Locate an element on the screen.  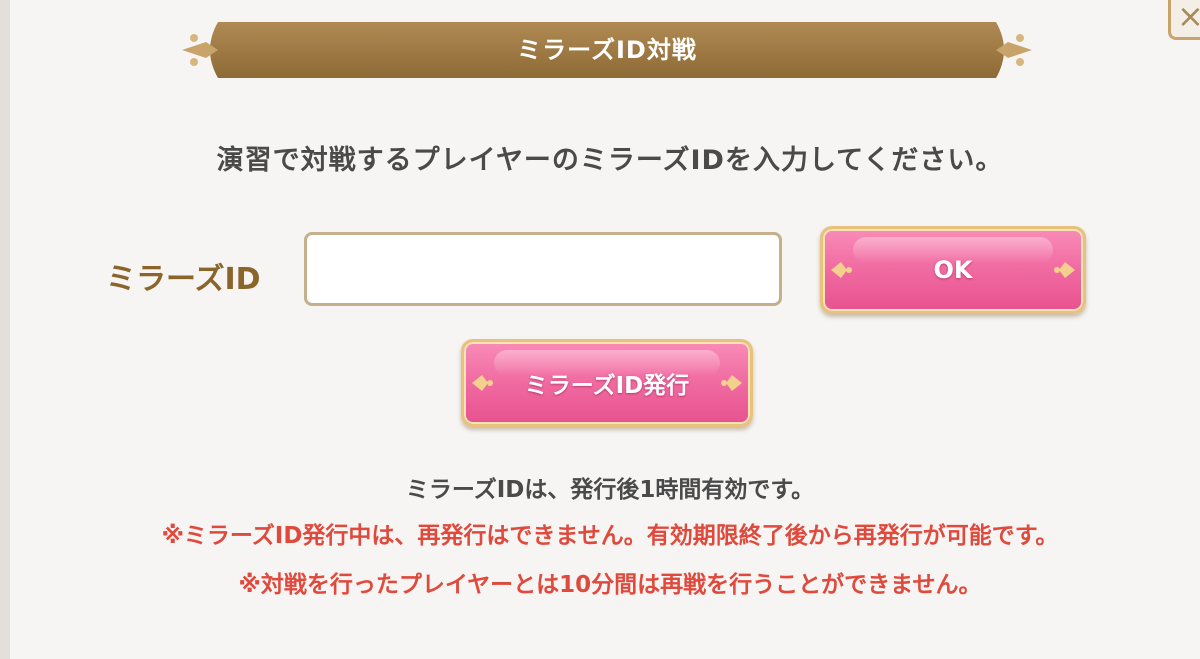
rematch-warning: ※対戦を行ったプレイヤーとは10分間は再戦を行うことができません。 is located at coordinates (610, 585).